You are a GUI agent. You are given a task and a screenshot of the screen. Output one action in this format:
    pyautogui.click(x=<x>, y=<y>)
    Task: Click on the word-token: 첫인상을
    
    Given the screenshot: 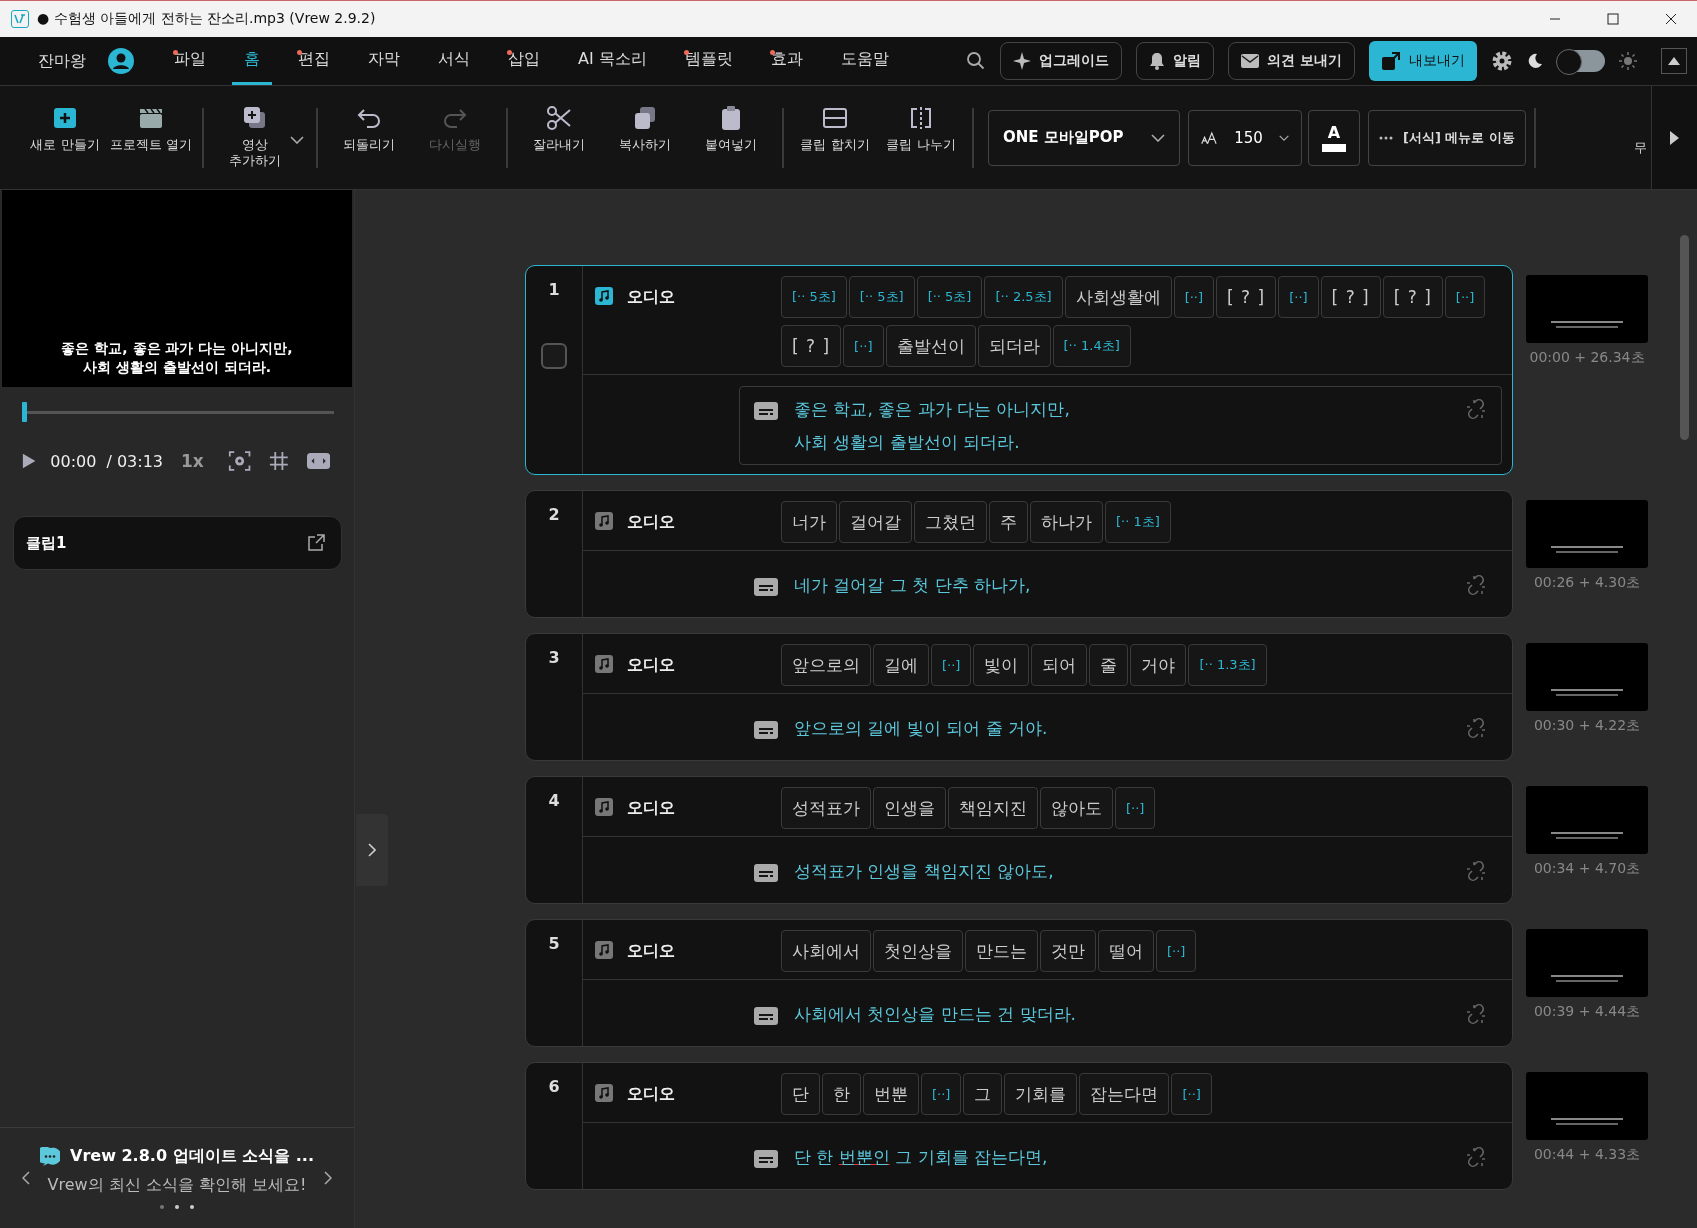 What is the action you would take?
    pyautogui.click(x=918, y=951)
    